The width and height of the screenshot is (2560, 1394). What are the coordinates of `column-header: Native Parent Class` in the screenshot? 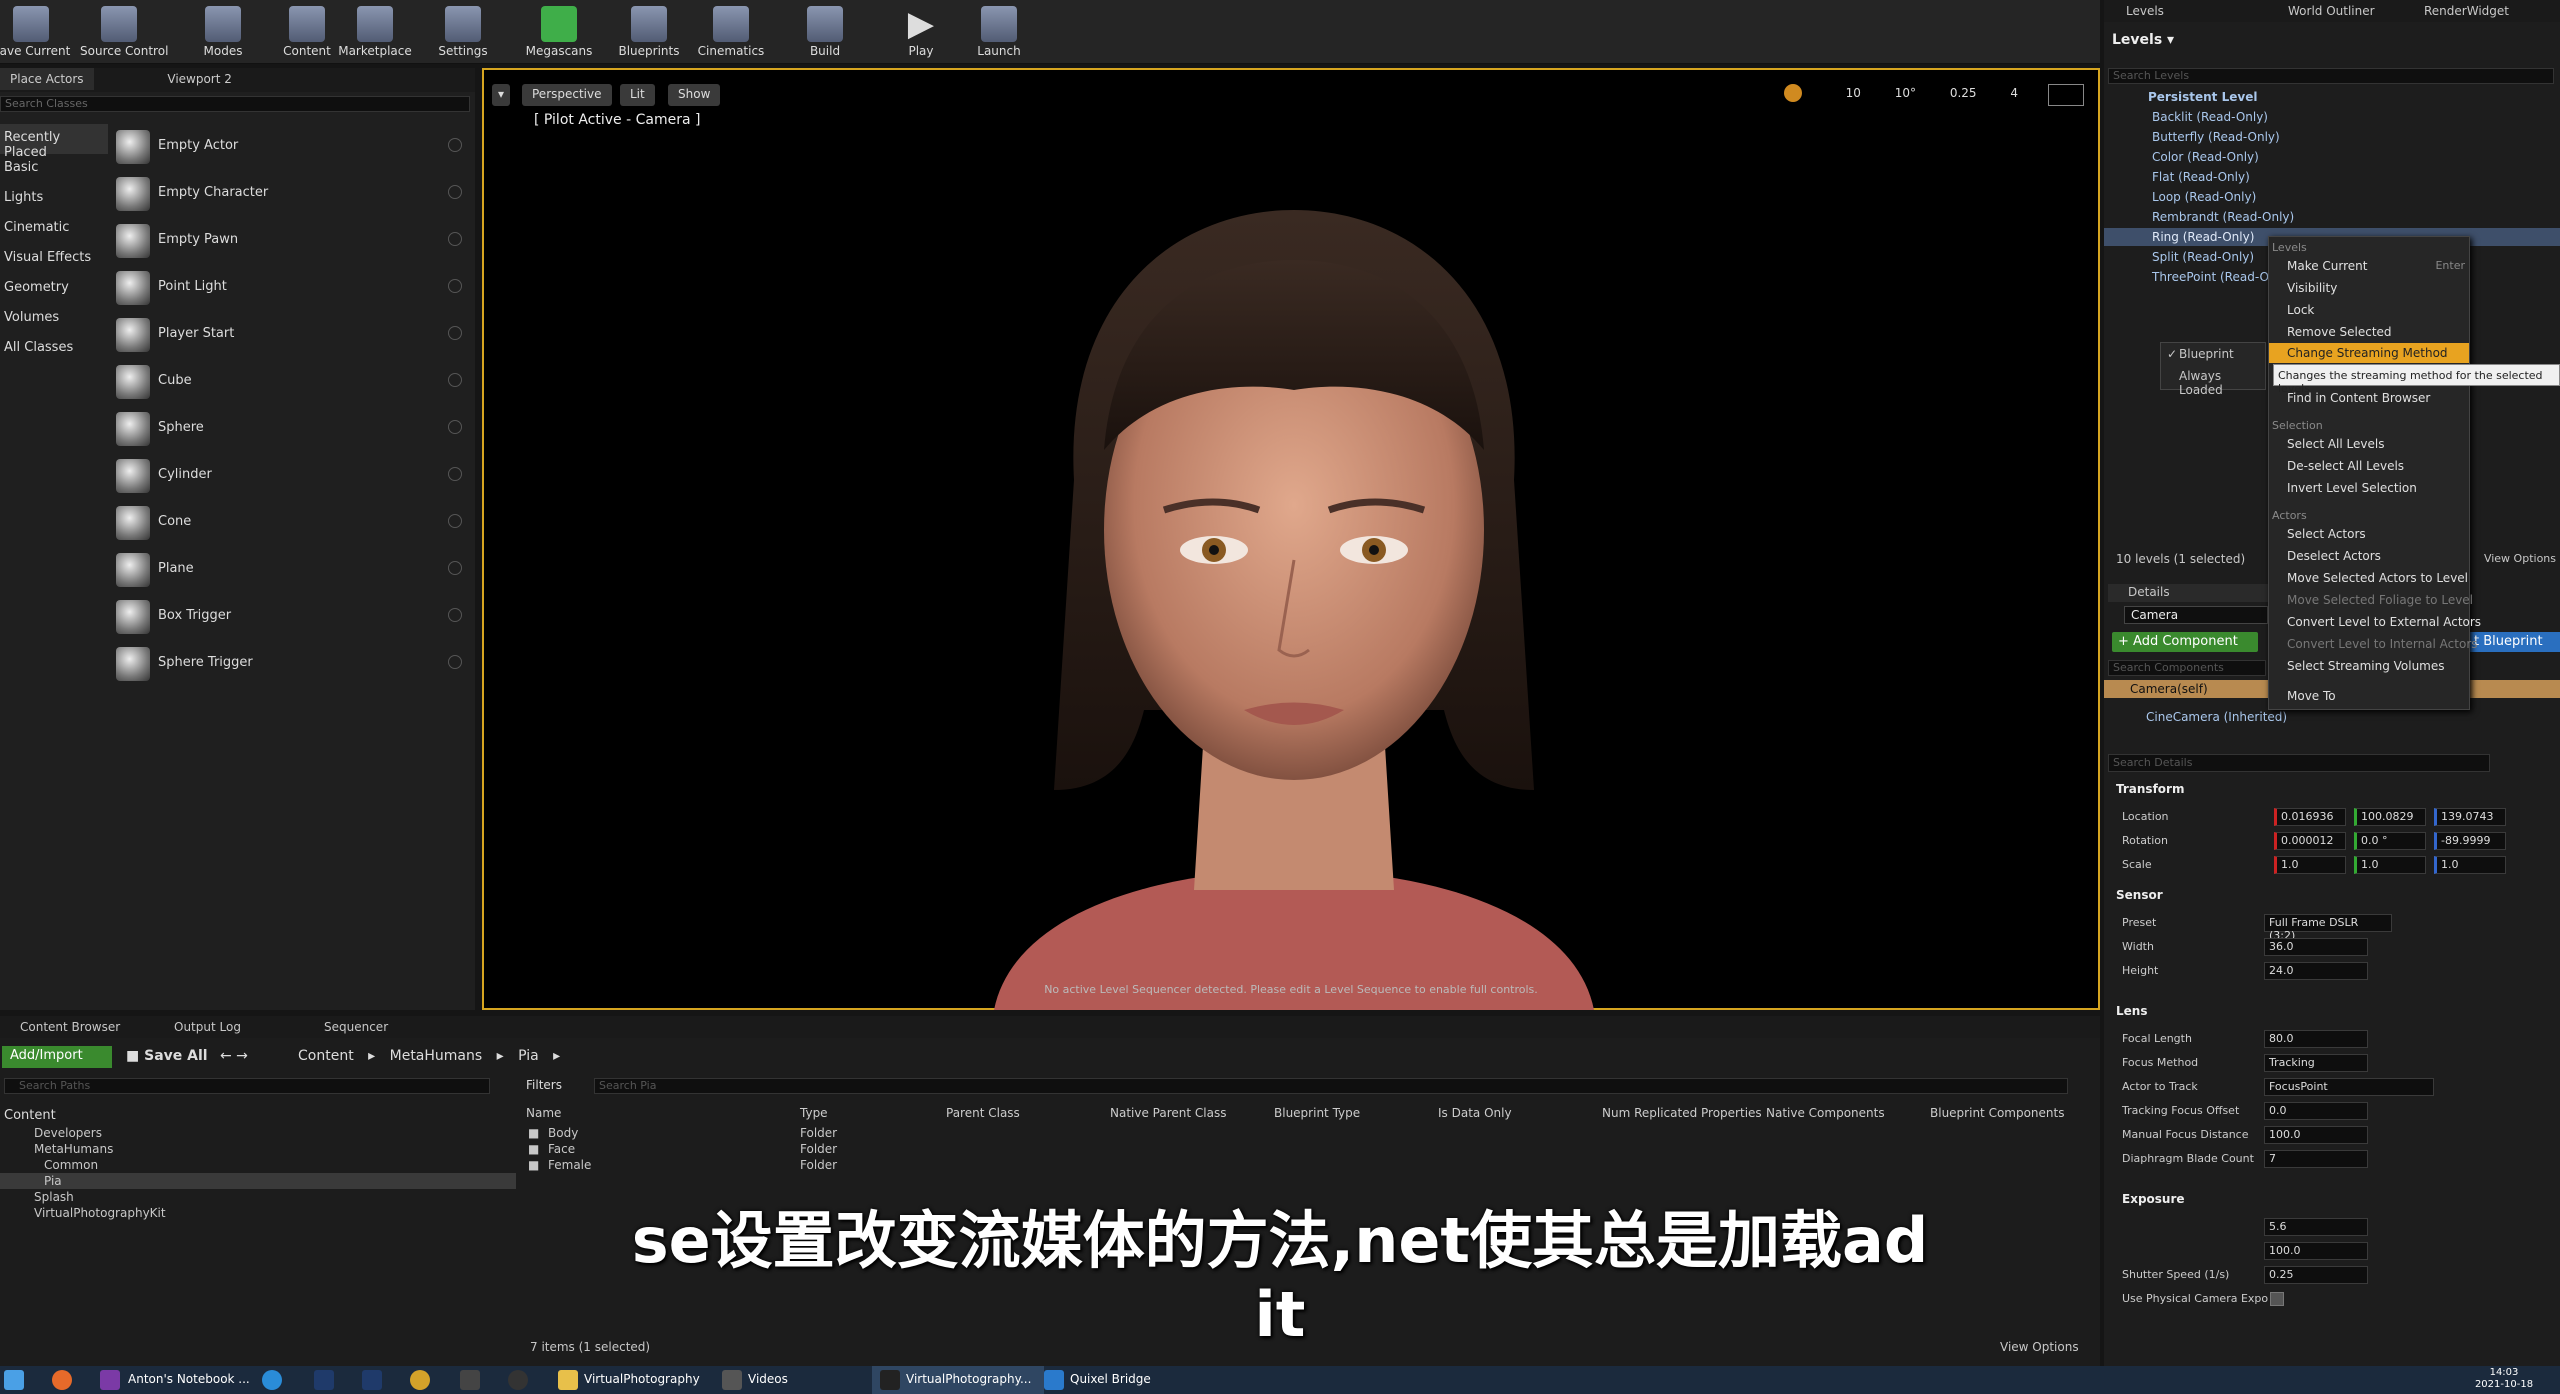 It's located at (1168, 1113).